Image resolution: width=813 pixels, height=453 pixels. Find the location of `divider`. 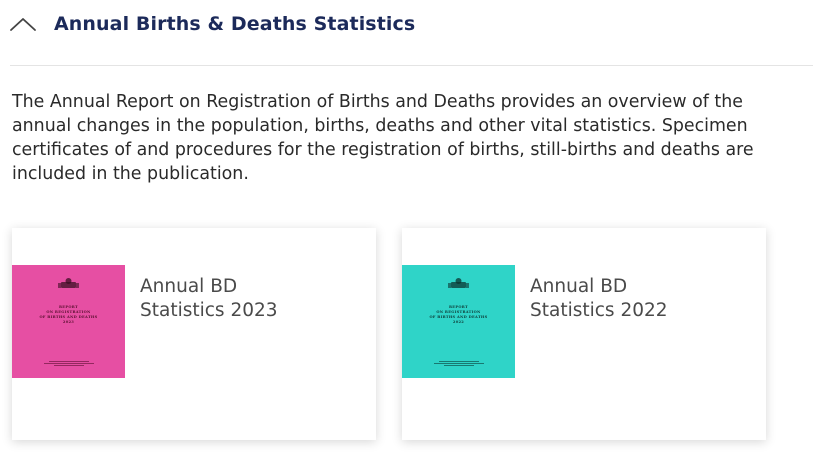

divider is located at coordinates (411, 65).